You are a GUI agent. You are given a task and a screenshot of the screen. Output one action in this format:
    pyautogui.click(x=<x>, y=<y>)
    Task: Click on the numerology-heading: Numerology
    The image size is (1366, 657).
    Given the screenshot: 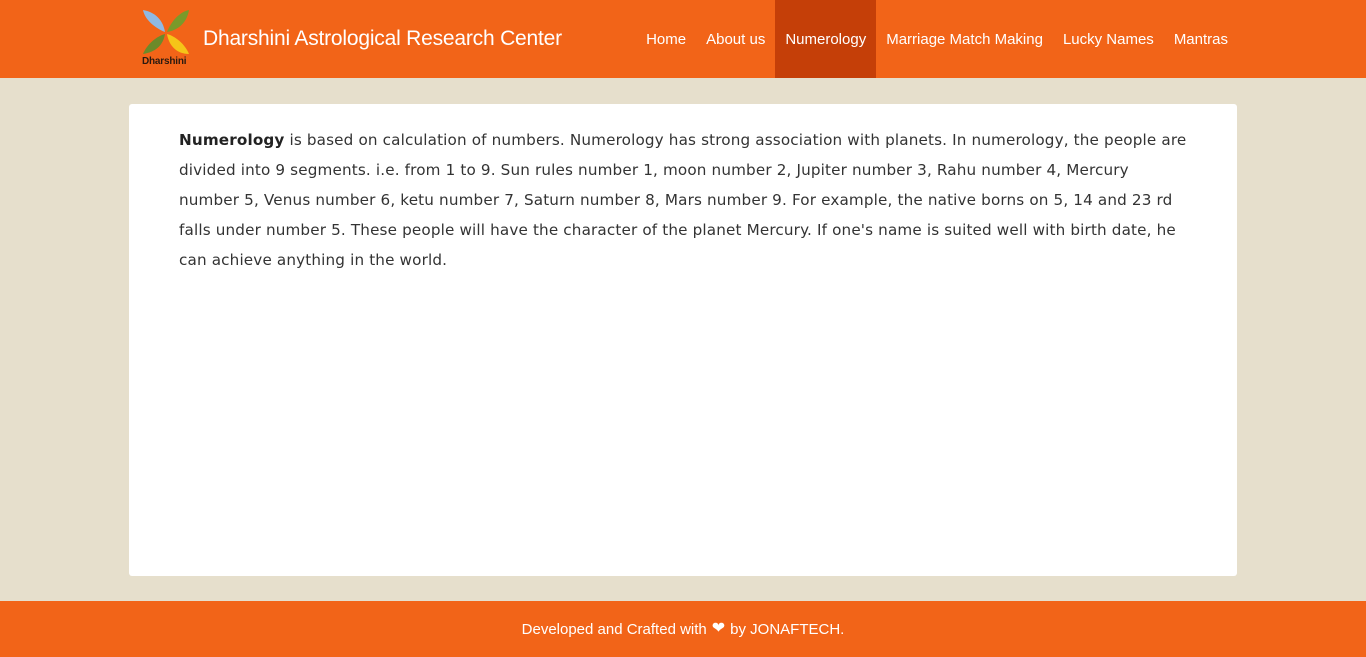 What is the action you would take?
    pyautogui.click(x=232, y=140)
    